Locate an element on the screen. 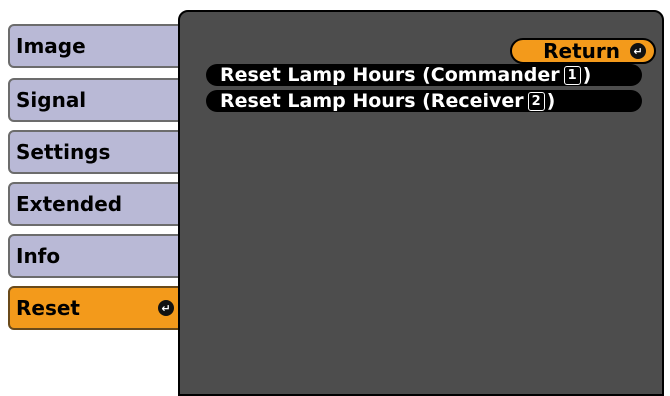 Image resolution: width=670 pixels, height=396 pixels. reset-lamp-hours-commander-option: Reset Lamp Hours (Commander 1 ) is located at coordinates (424, 75).